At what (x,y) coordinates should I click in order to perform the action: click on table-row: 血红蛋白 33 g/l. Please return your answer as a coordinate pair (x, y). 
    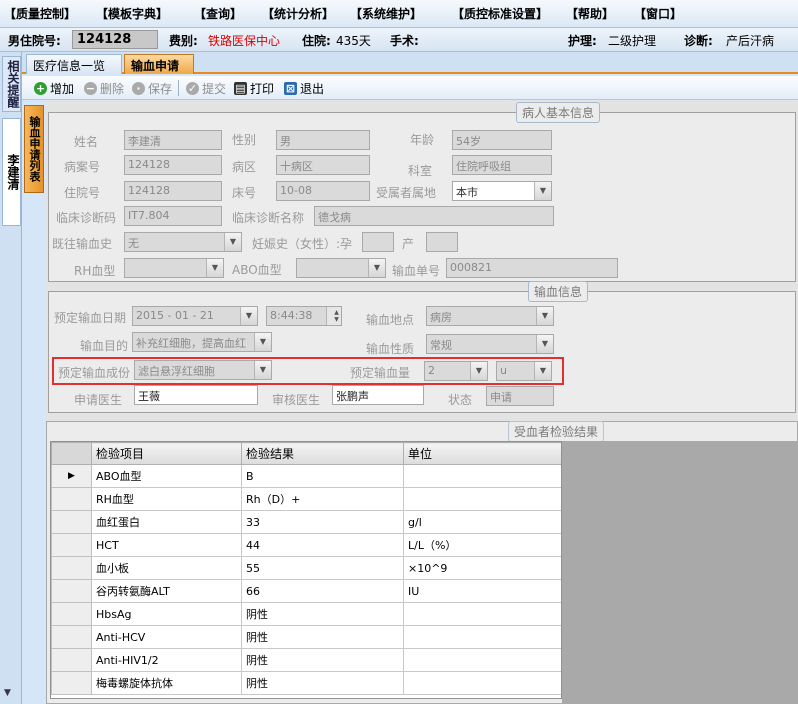
    Looking at the image, I should click on (306, 522).